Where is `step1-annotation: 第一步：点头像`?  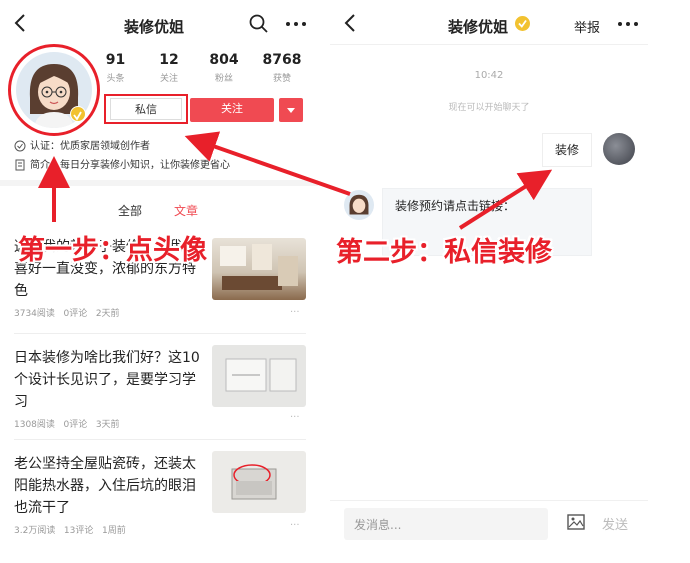 step1-annotation: 第一步：点头像 is located at coordinates (112, 250).